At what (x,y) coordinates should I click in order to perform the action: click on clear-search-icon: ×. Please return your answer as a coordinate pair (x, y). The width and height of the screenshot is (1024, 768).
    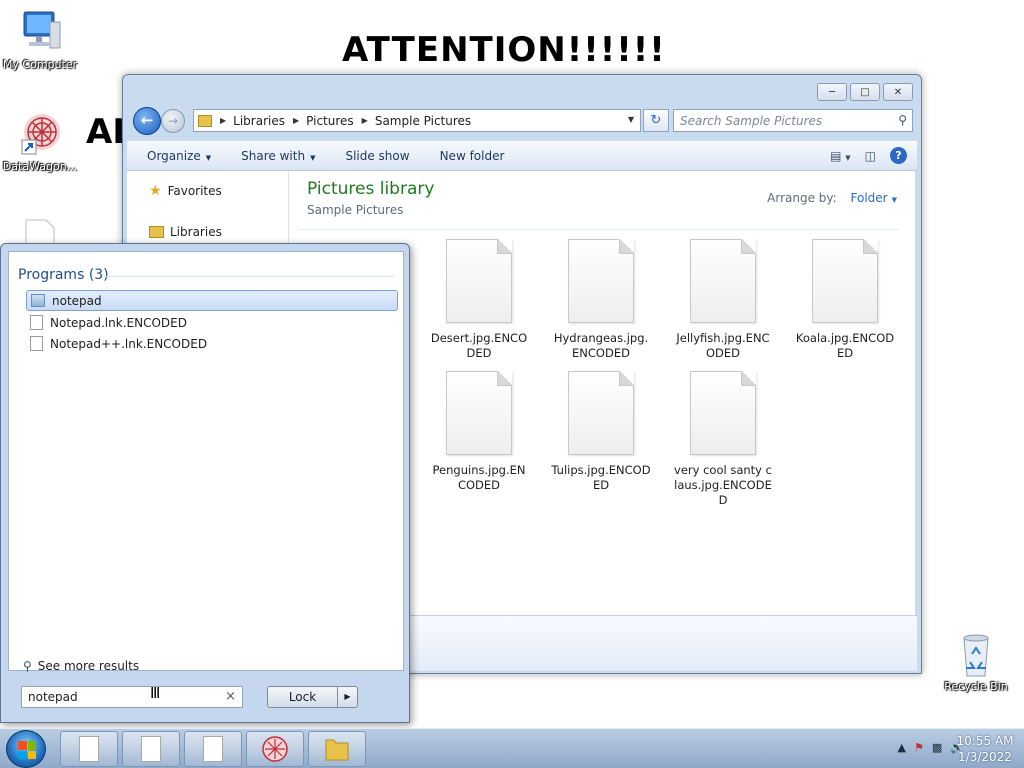
    Looking at the image, I should click on (230, 696).